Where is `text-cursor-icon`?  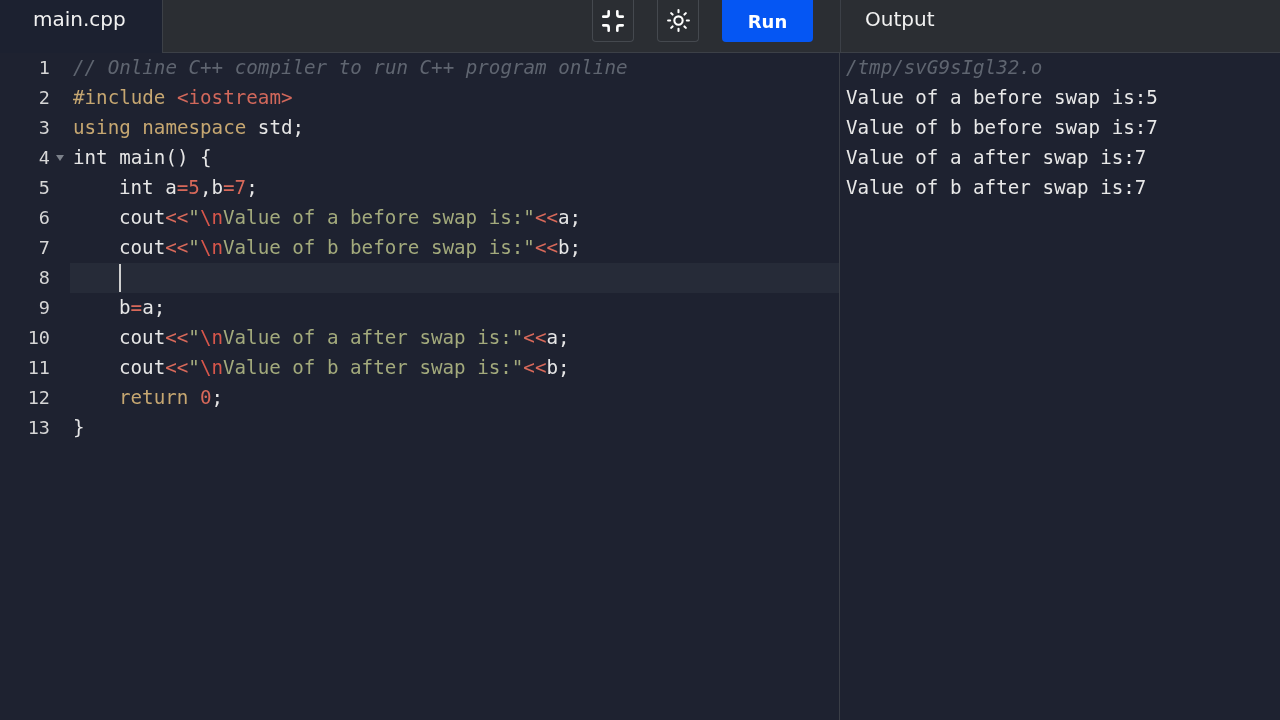 text-cursor-icon is located at coordinates (120, 278).